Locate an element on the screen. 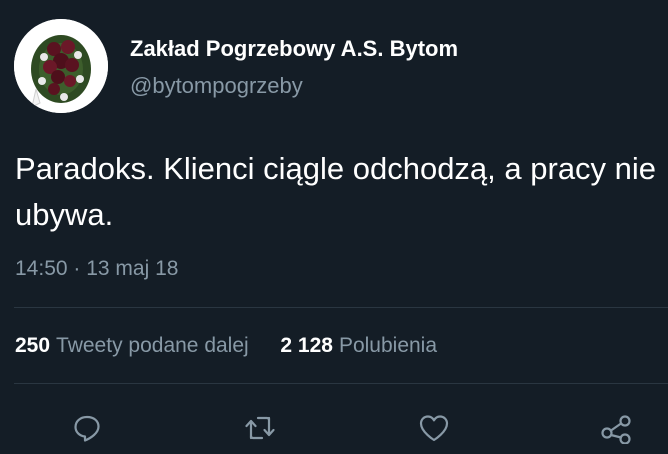 The width and height of the screenshot is (668, 454). avatar is located at coordinates (61, 66).